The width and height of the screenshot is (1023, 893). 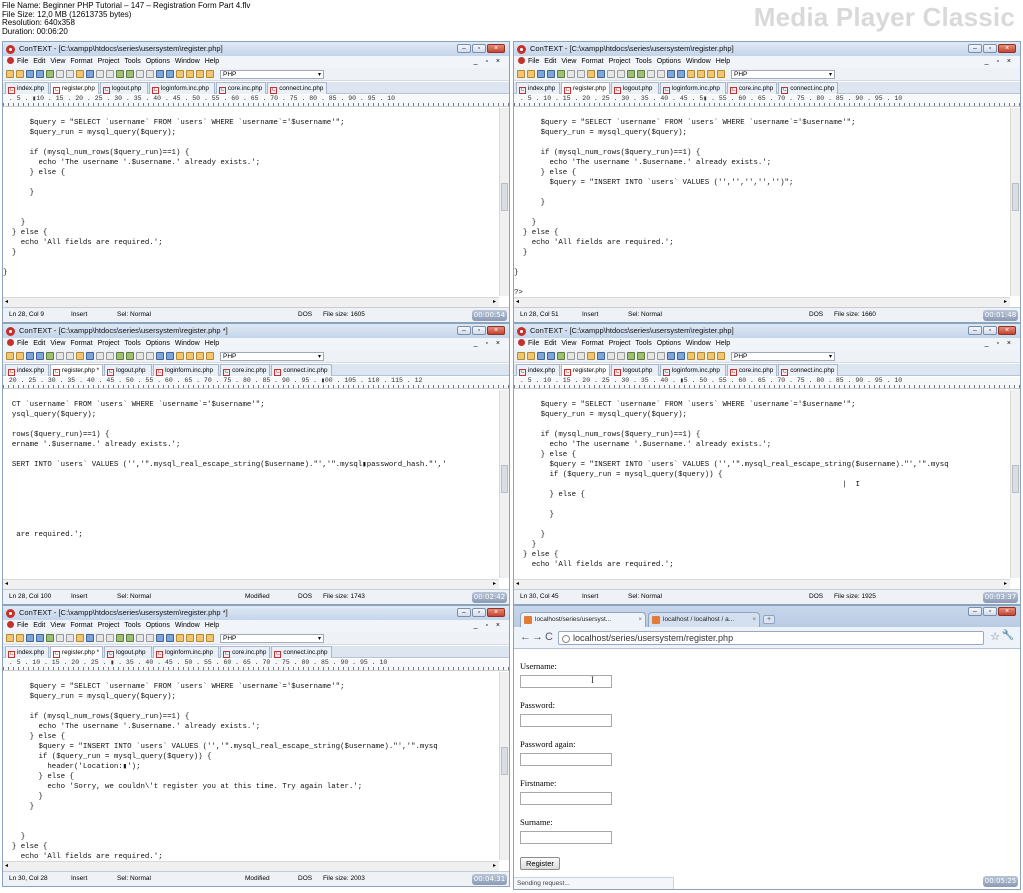 I want to click on password-again-input, so click(x=566, y=759).